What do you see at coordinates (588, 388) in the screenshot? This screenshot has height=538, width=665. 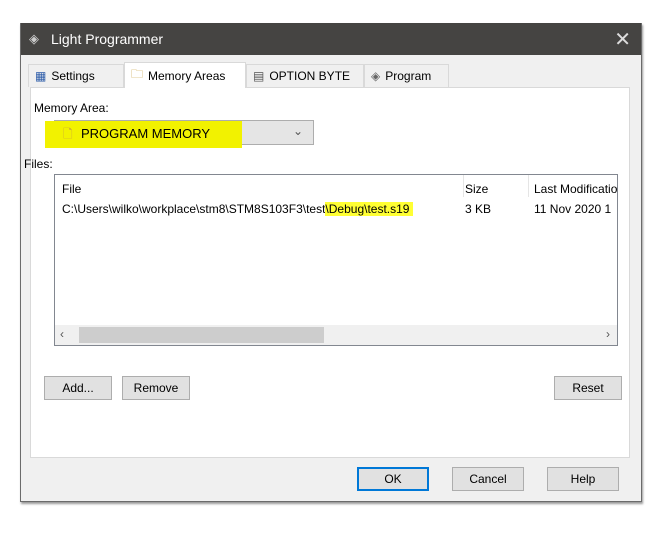 I see `reset-button: Reset` at bounding box center [588, 388].